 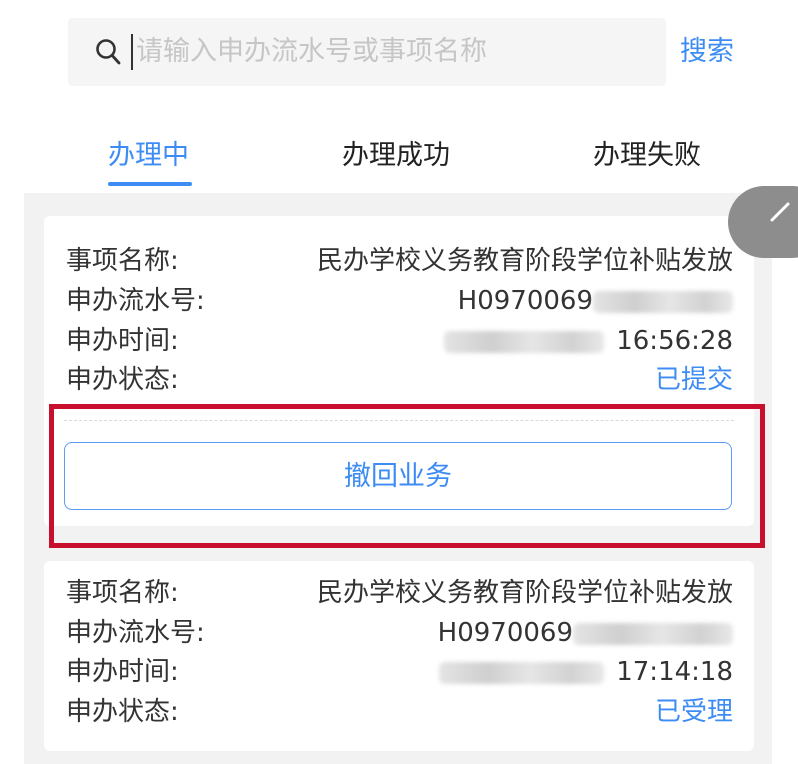 What do you see at coordinates (396, 156) in the screenshot?
I see `tab-success: 办理成功` at bounding box center [396, 156].